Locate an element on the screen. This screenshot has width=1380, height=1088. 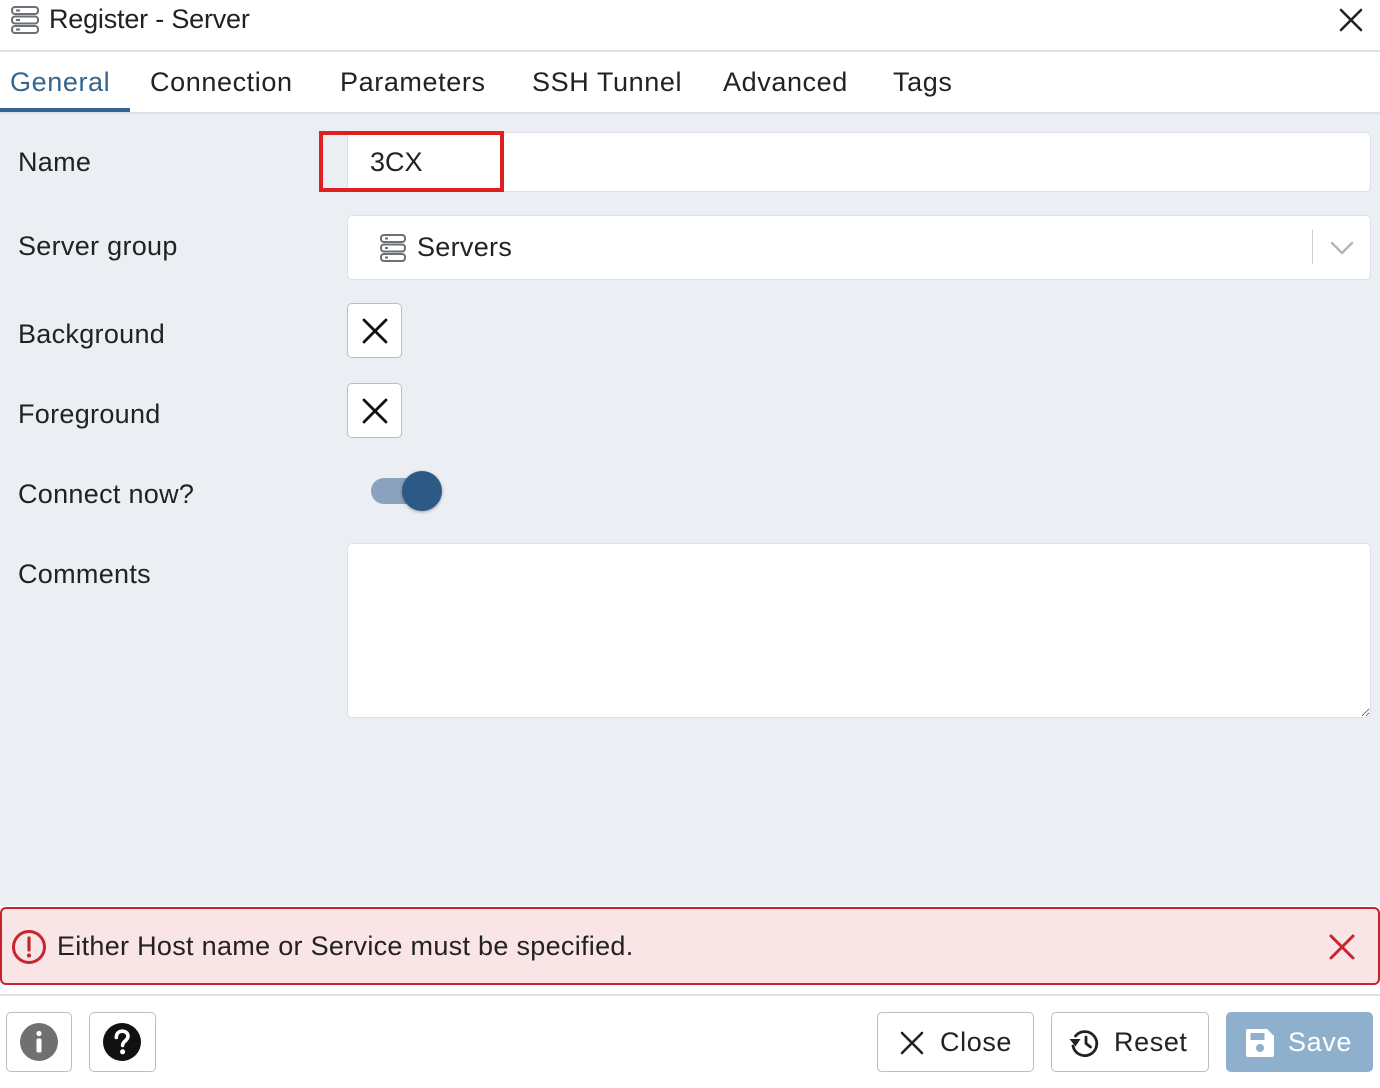
help-icon is located at coordinates (122, 1042).